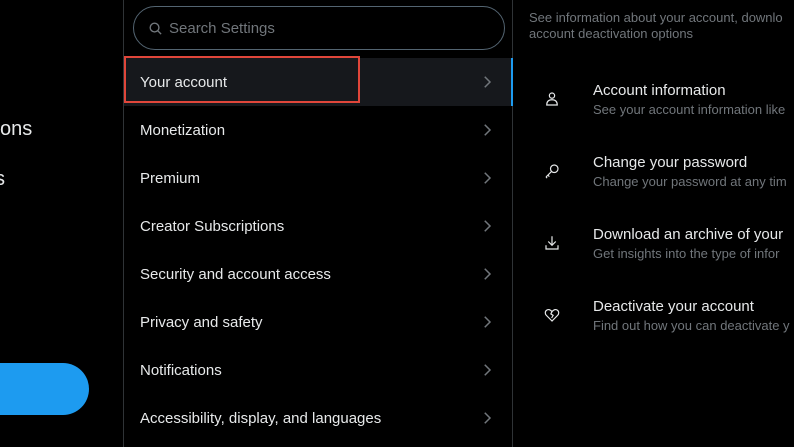  I want to click on menu-item-label: Privacy and safety, so click(201, 322).